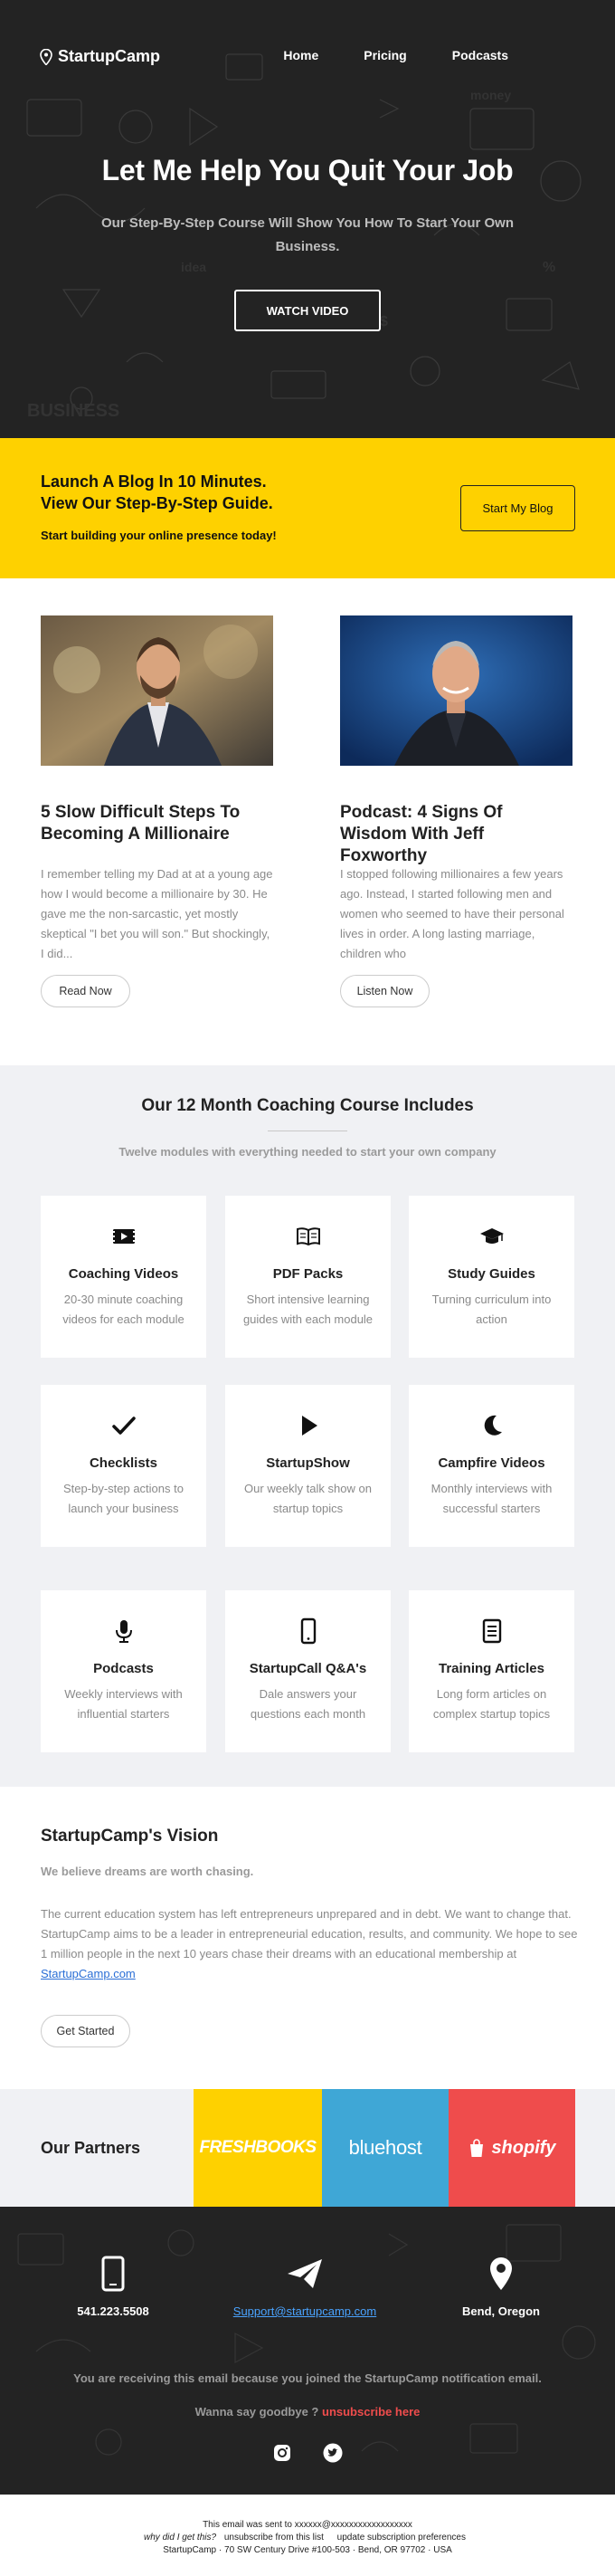  I want to click on vision-tagline: We believe dreams are worth chasing., so click(147, 1871).